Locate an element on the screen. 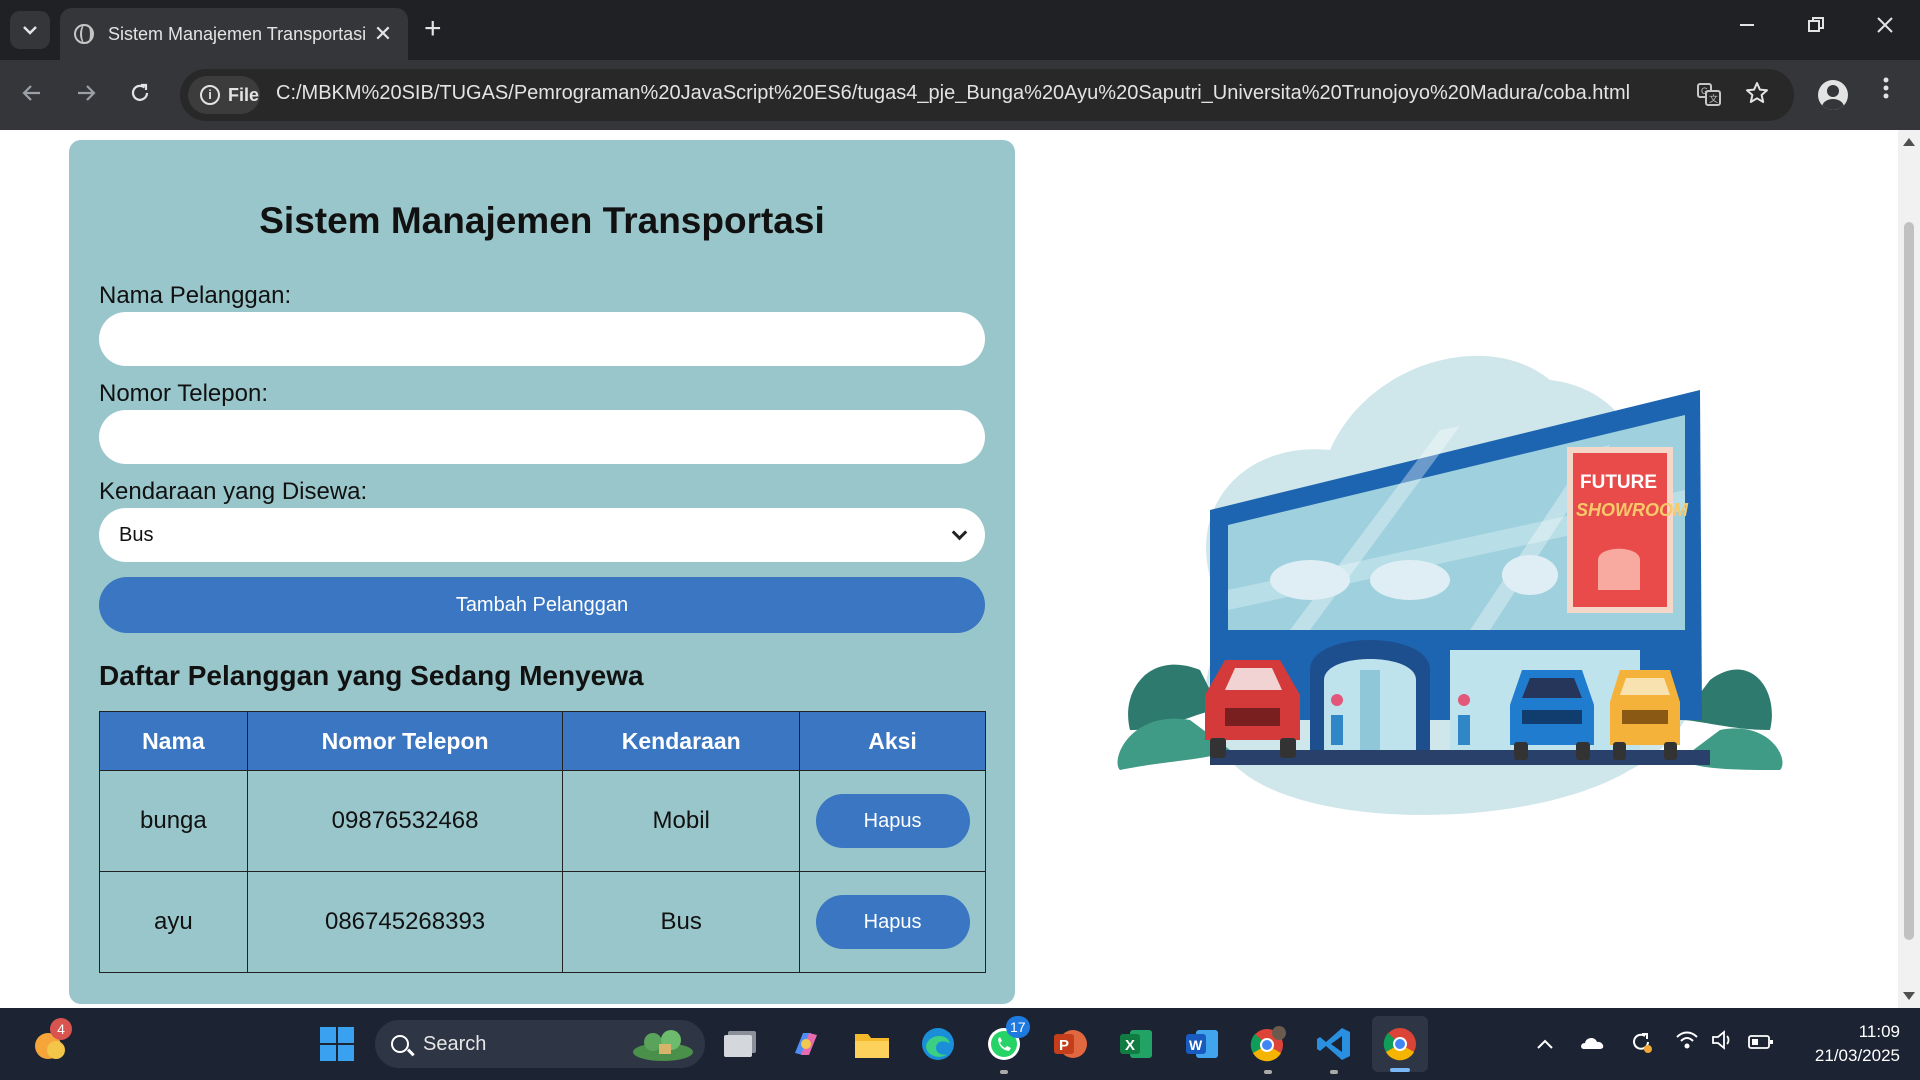 The width and height of the screenshot is (1920, 1080). taskbar: 4 Search 17 P X W 11:09 21/03/2025 is located at coordinates (960, 1044).